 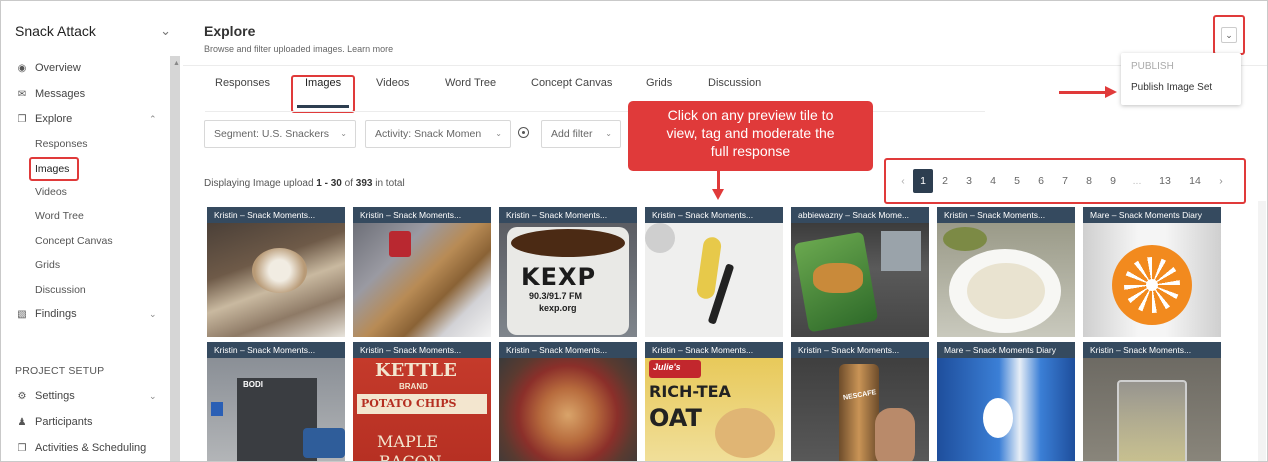 I want to click on scroll-up-icon: ▲, so click(x=176, y=63).